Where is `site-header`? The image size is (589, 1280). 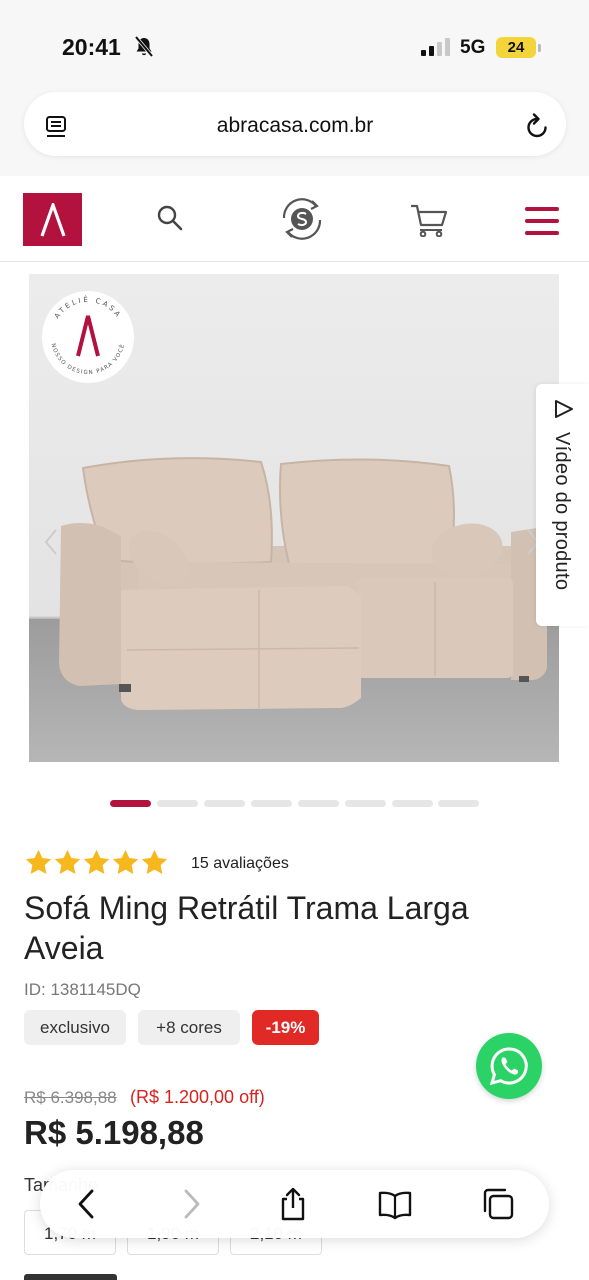 site-header is located at coordinates (294, 219).